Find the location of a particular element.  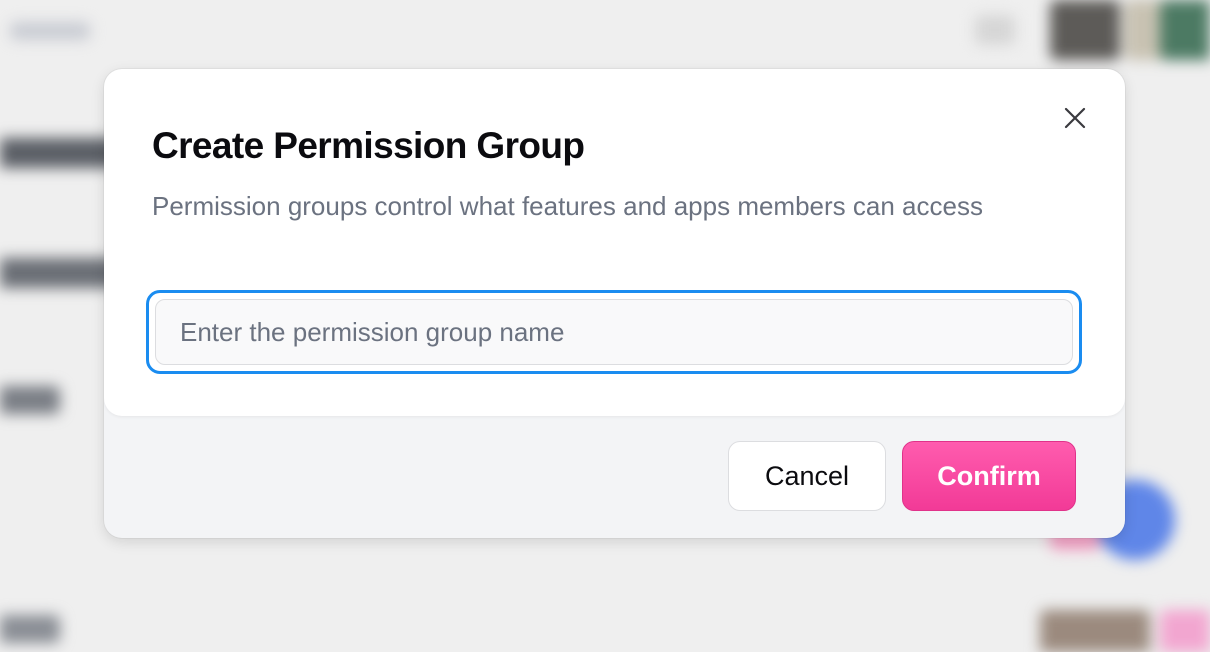

permission-group-name-input is located at coordinates (614, 332).